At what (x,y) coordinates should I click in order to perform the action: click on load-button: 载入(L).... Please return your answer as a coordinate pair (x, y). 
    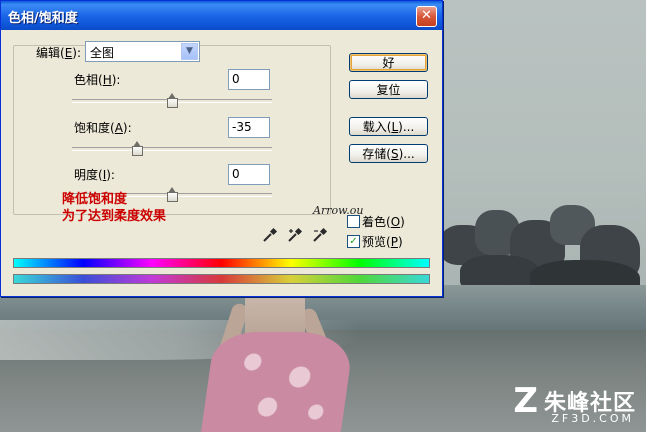
    Looking at the image, I should click on (388, 126).